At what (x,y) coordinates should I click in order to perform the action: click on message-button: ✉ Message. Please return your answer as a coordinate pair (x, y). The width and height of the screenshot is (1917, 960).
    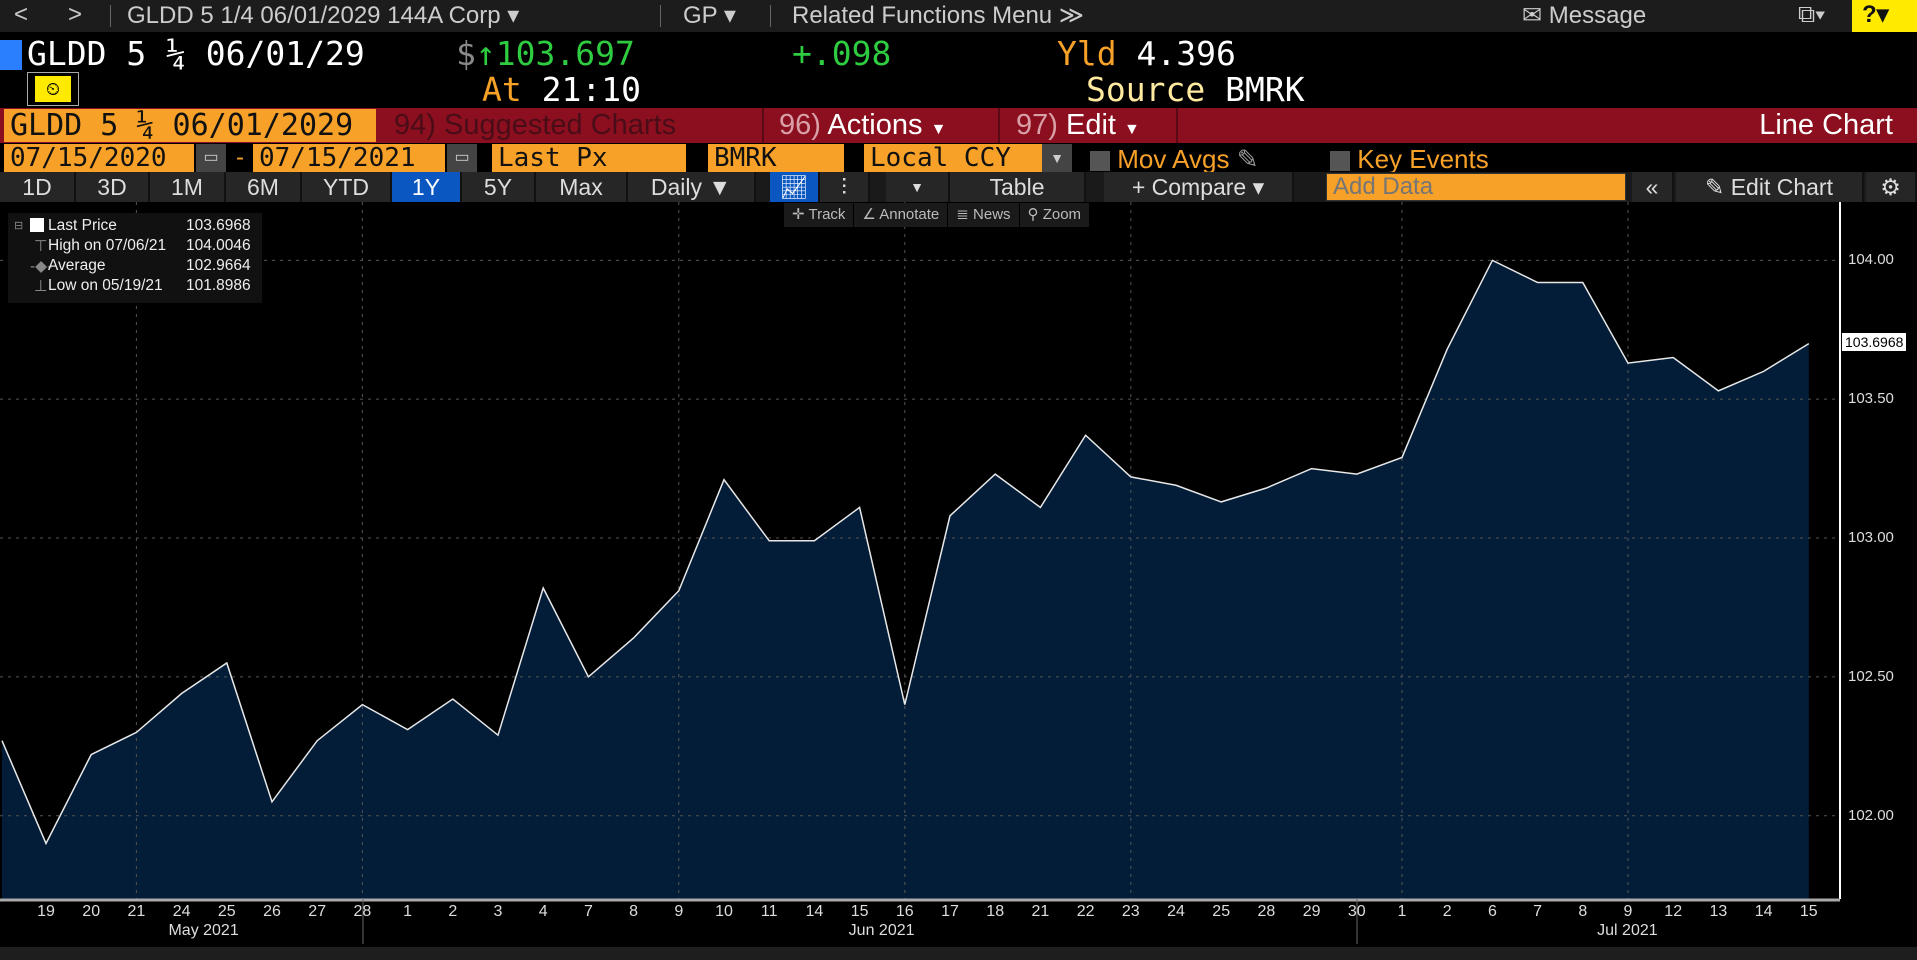
    Looking at the image, I should click on (1584, 15).